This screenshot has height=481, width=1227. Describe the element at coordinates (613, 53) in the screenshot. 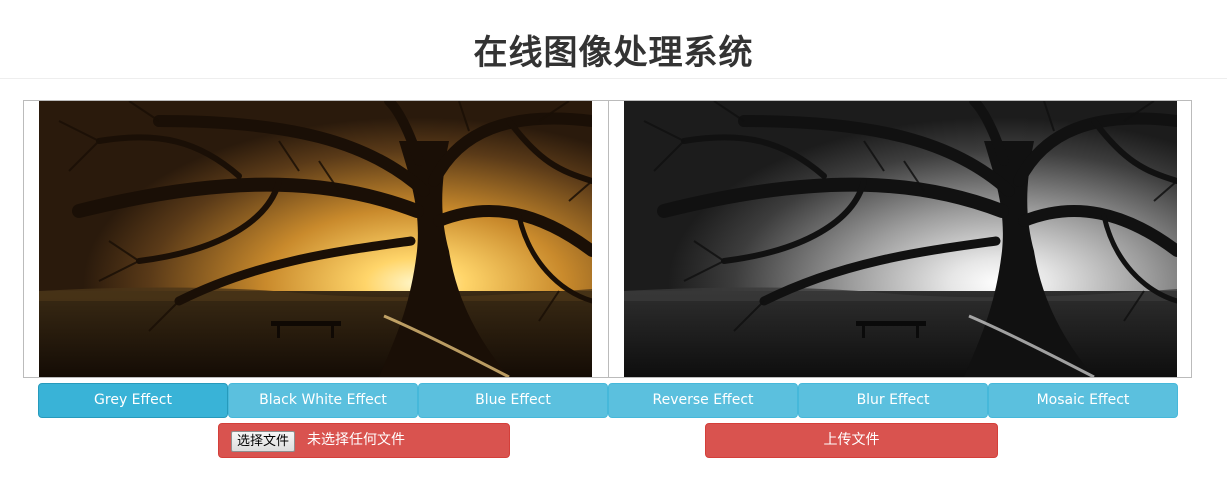

I see `page-title: 在线图像处理系统` at that location.